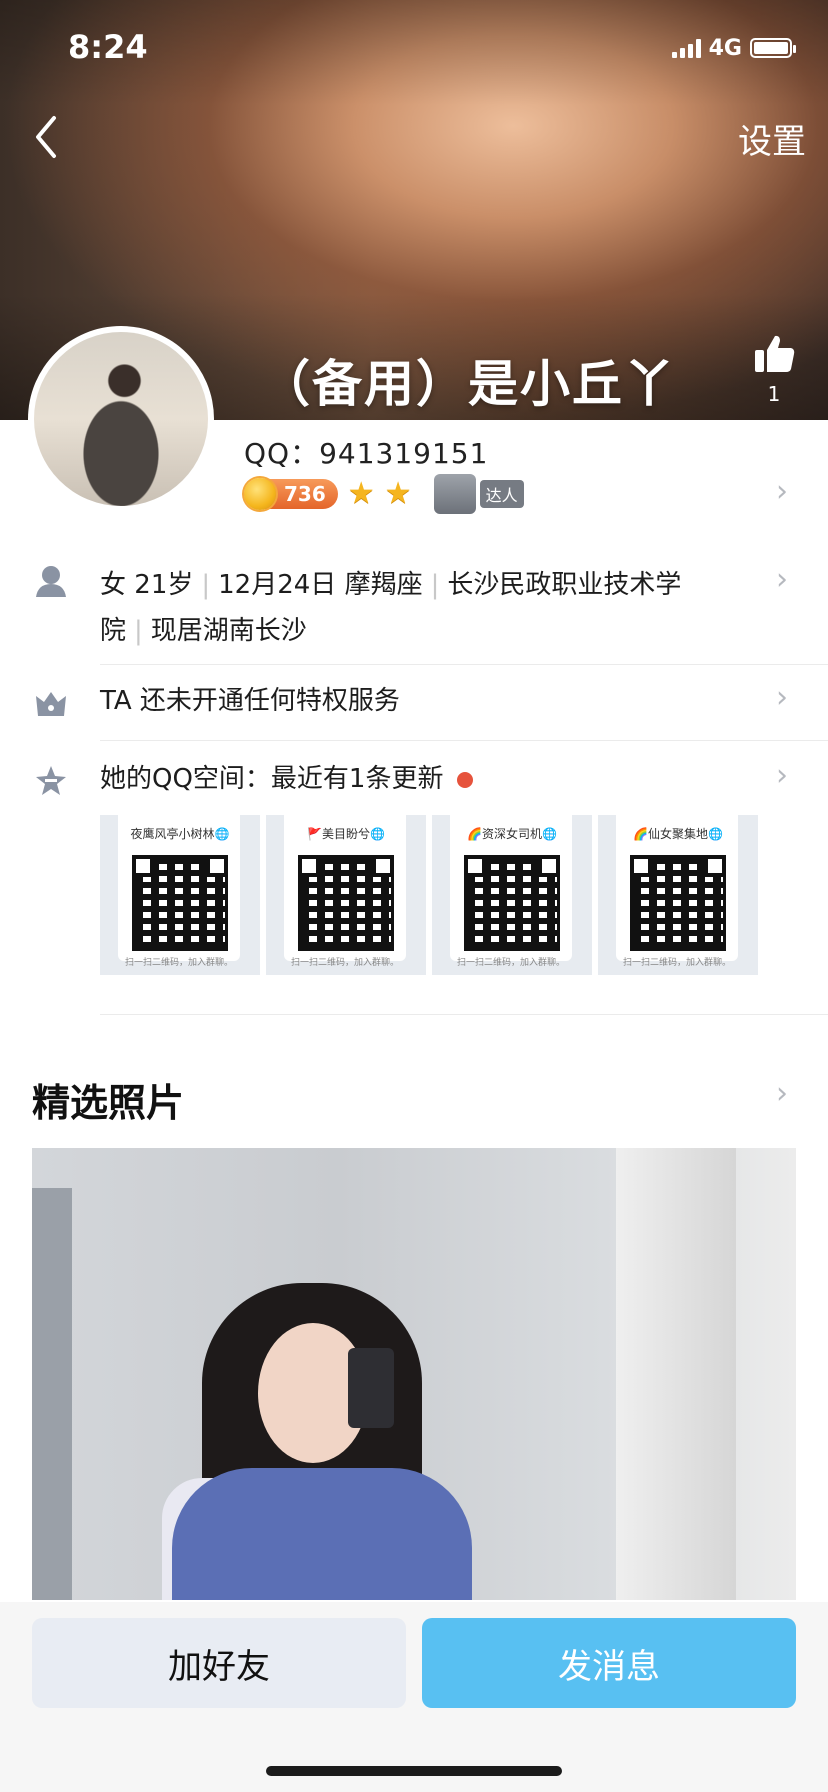 The height and width of the screenshot is (1792, 828). What do you see at coordinates (113, 585) in the screenshot?
I see `gender: 女` at bounding box center [113, 585].